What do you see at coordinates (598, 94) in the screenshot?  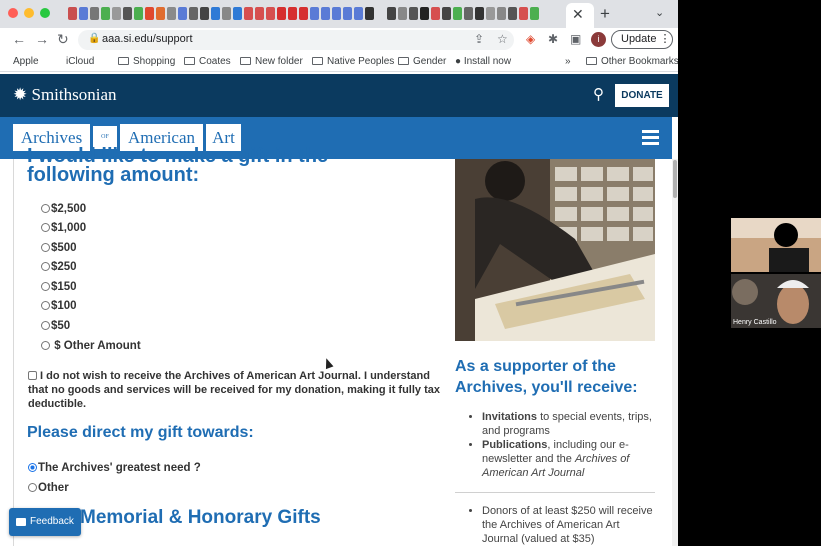 I see `search-icon: ⚲` at bounding box center [598, 94].